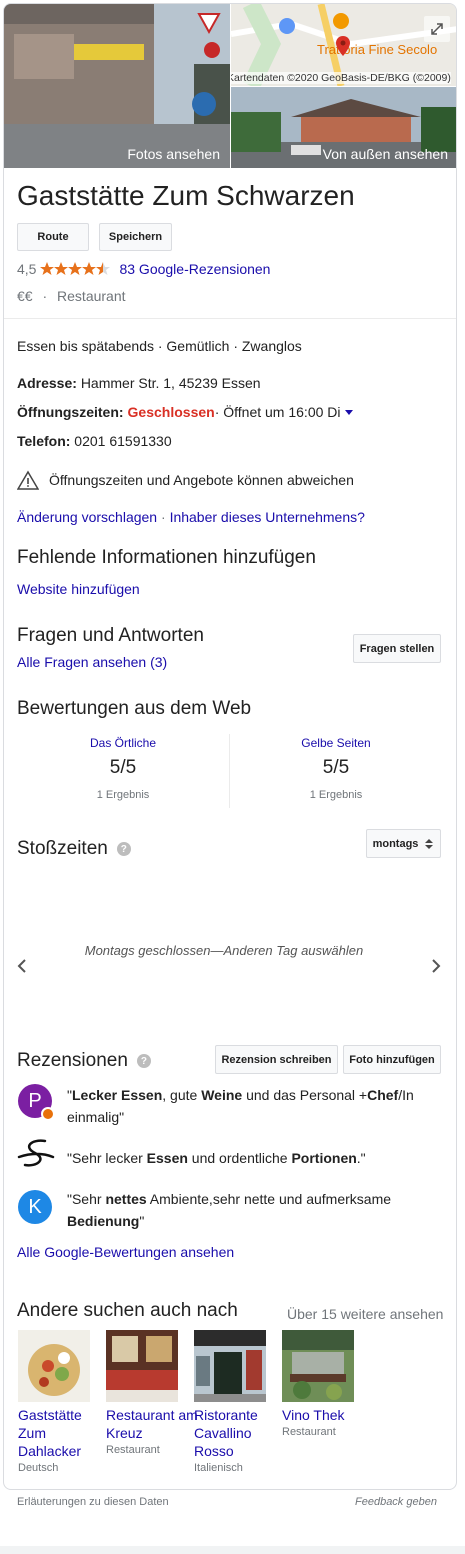 Image resolution: width=465 pixels, height=1554 pixels. Describe the element at coordinates (240, 1433) in the screenshot. I see `related-place-name: Ristorante Cavallino Rosso` at that location.